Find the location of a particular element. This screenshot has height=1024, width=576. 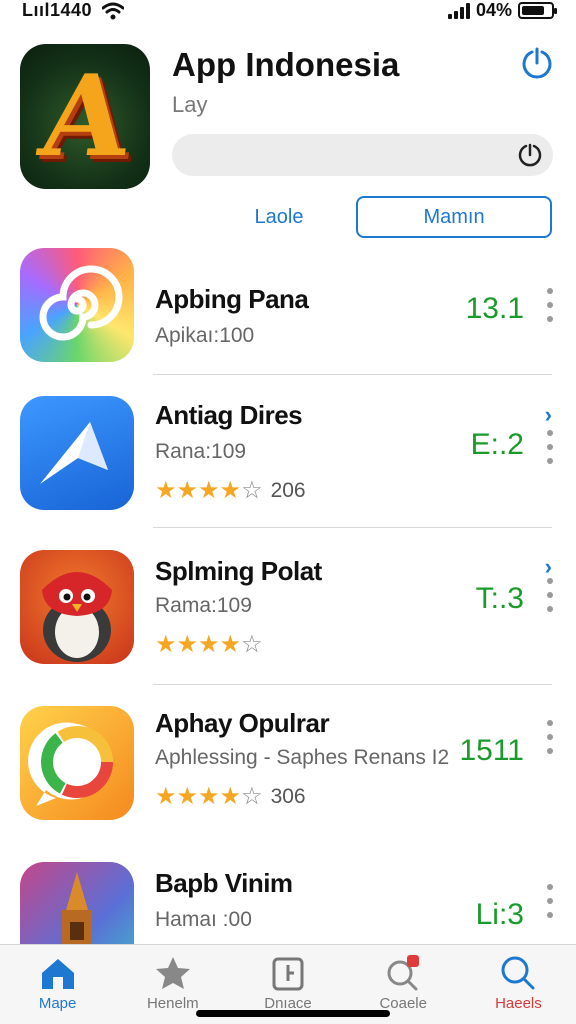

status-time: Lııl1440 is located at coordinates (57, 10).